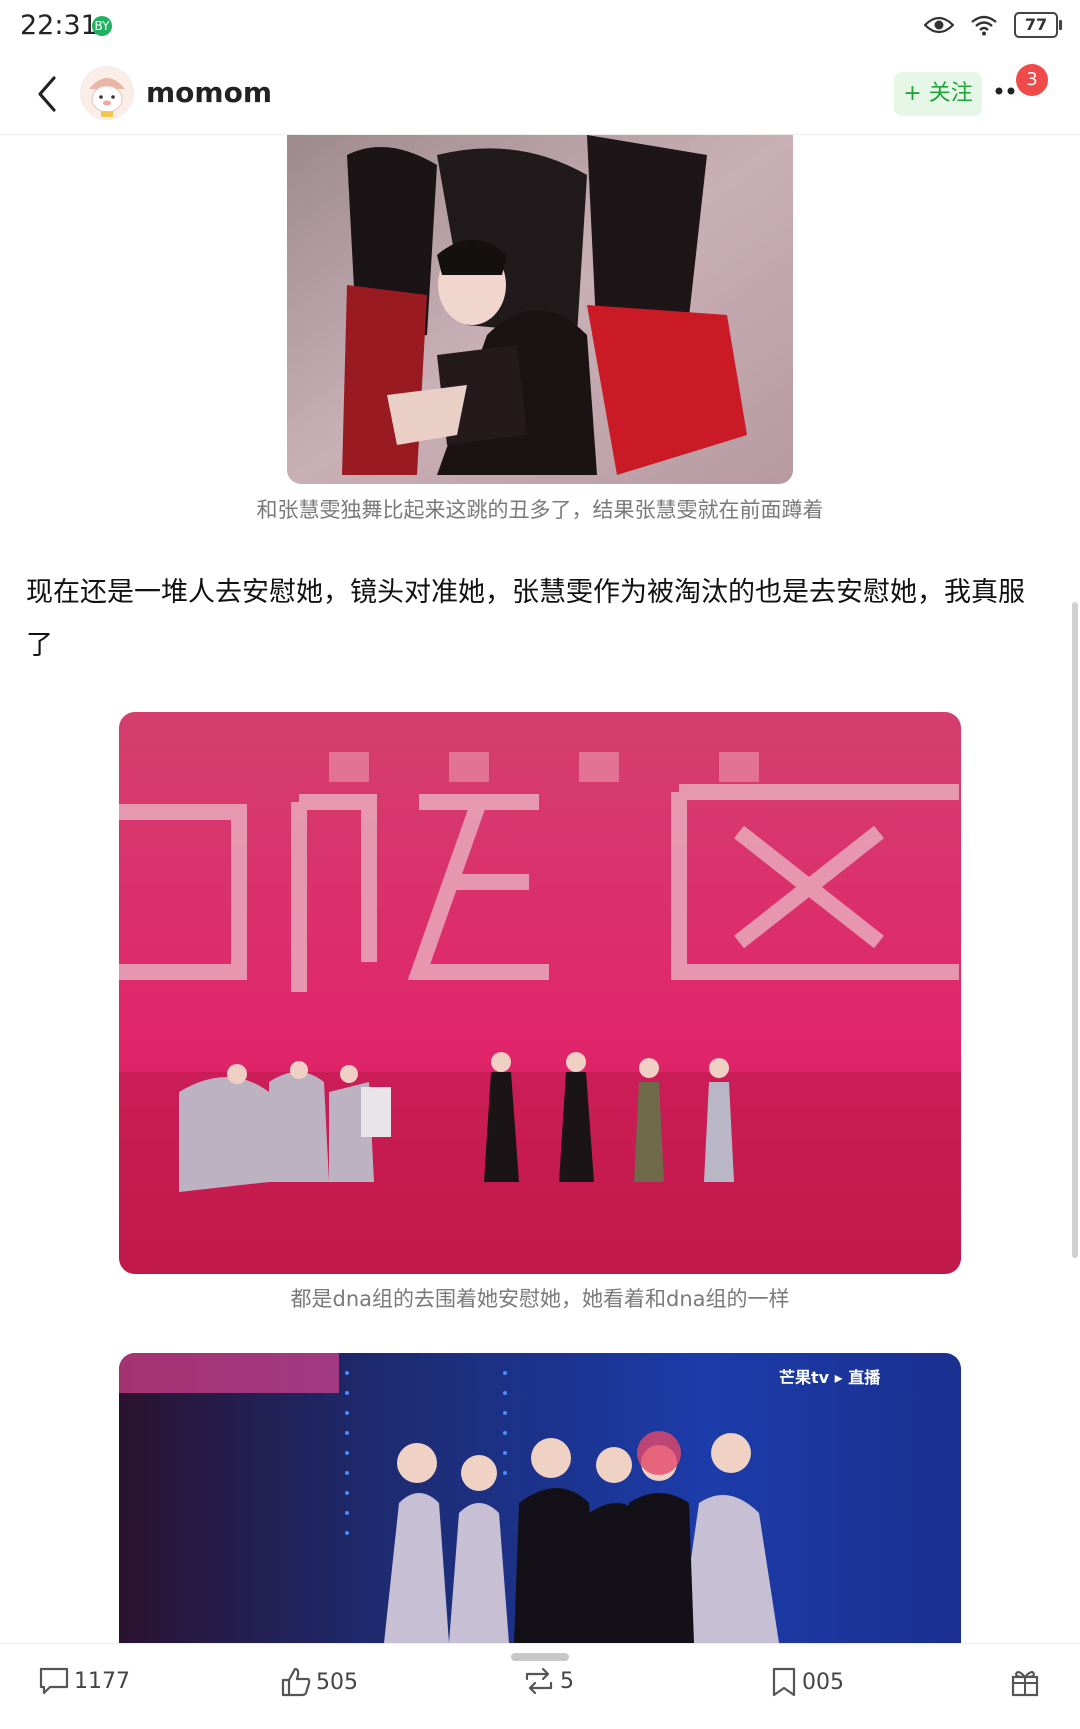 Image resolution: width=1080 pixels, height=1729 pixels. I want to click on battery-indicator: 77, so click(1038, 25).